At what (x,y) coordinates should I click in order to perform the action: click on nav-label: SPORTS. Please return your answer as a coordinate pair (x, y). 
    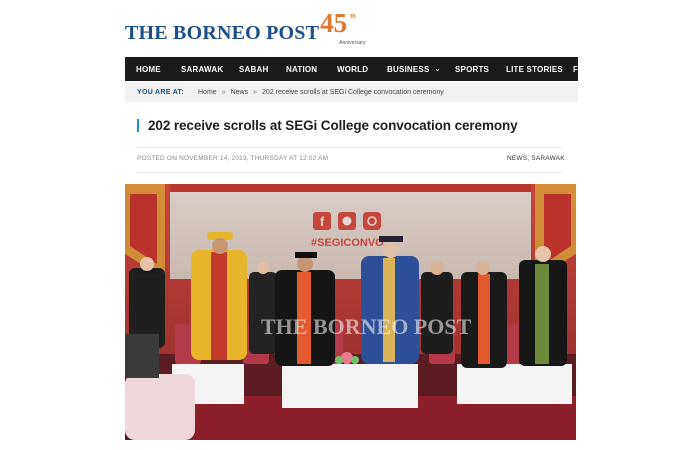
    Looking at the image, I should click on (472, 69).